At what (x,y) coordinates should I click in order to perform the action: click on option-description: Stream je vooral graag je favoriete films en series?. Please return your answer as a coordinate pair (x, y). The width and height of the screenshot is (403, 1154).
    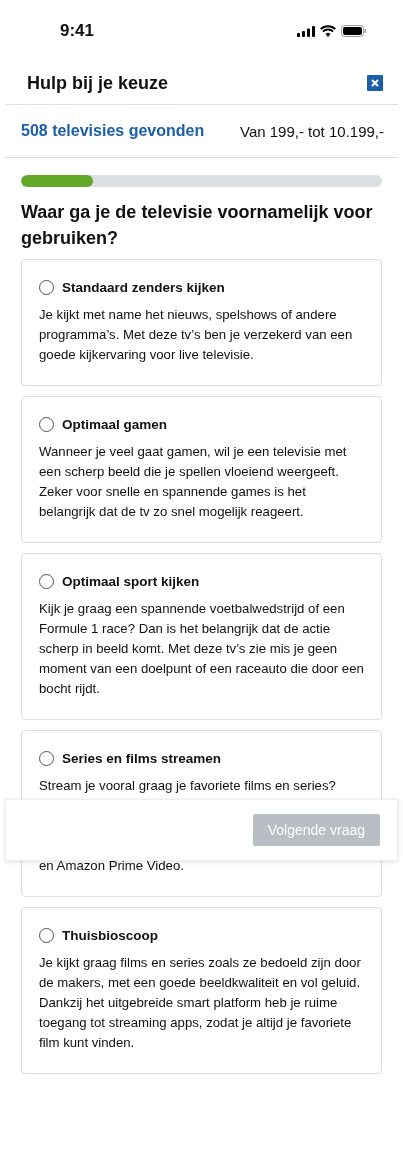
    Looking at the image, I should click on (188, 786).